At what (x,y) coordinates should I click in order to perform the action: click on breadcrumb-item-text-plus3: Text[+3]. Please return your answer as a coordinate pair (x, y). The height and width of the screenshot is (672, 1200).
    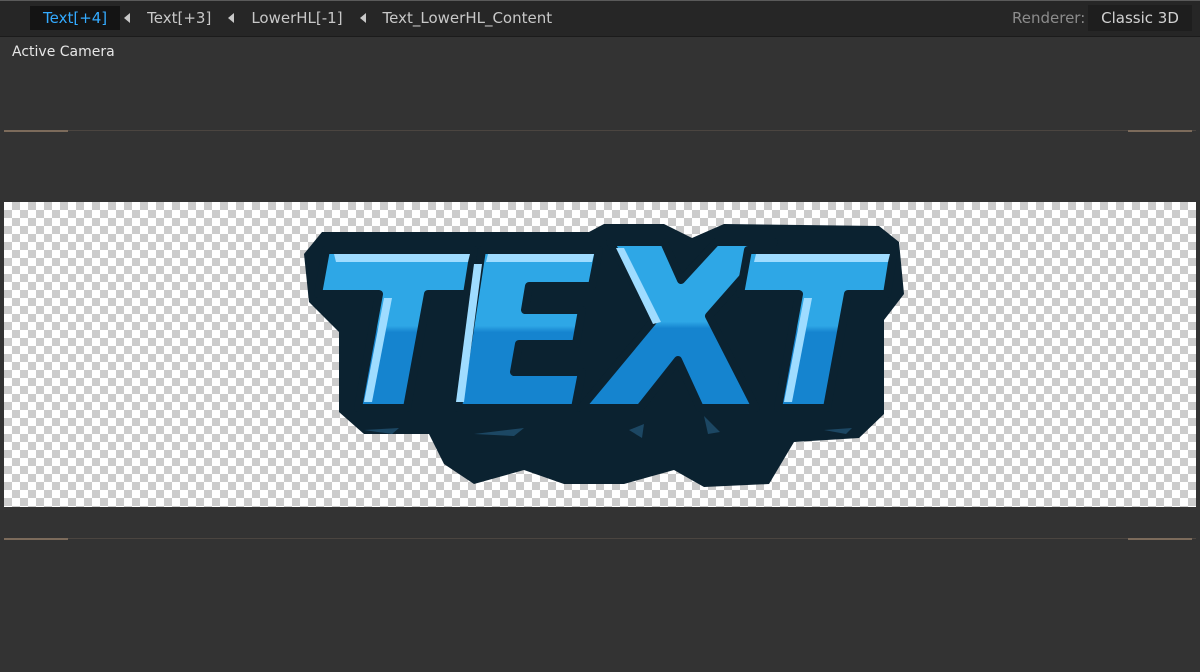
    Looking at the image, I should click on (179, 18).